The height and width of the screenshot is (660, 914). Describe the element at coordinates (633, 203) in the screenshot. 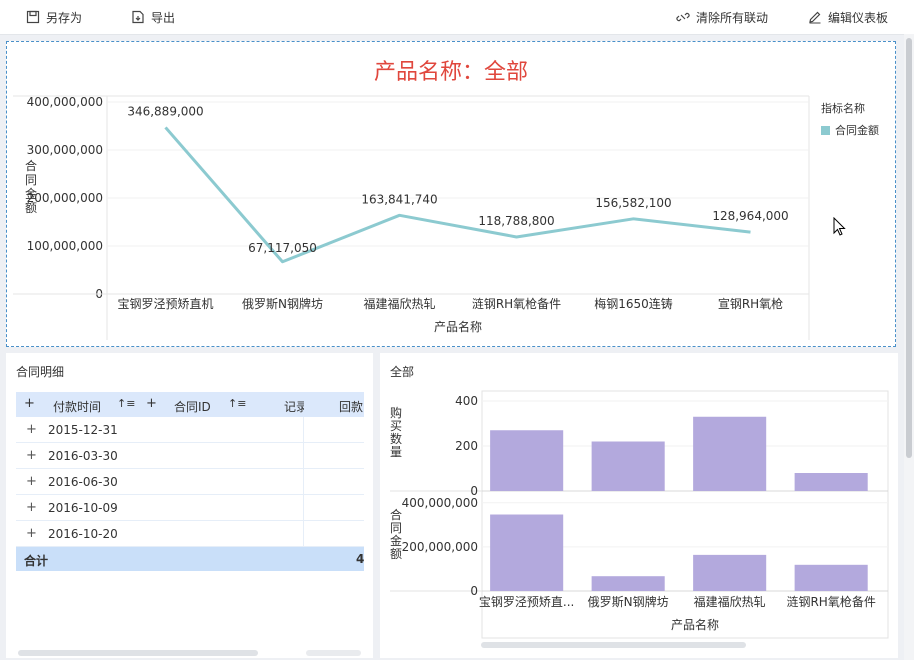

I see `data-label: 156,582,100` at that location.